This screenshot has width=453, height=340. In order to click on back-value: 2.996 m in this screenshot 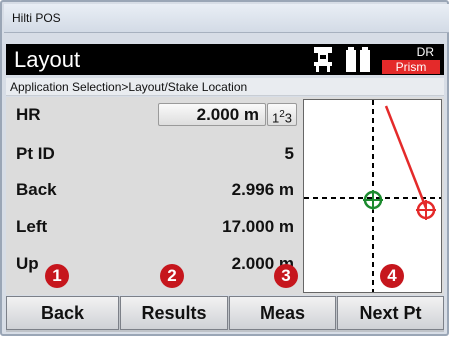, I will do `click(262, 189)`.